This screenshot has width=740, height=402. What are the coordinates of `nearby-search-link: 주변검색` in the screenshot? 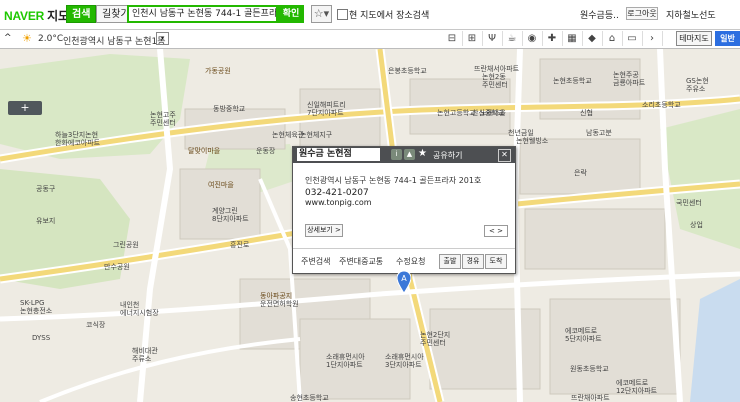 It's located at (315, 261).